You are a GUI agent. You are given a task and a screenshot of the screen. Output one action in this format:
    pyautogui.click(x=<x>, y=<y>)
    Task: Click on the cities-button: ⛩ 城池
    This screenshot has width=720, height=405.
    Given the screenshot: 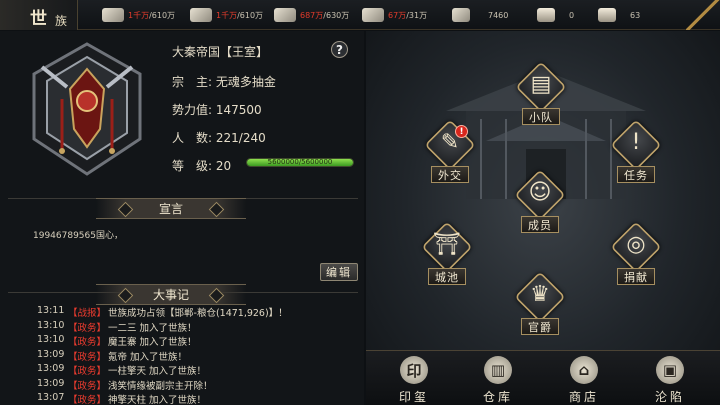 What is the action you would take?
    pyautogui.click(x=447, y=255)
    